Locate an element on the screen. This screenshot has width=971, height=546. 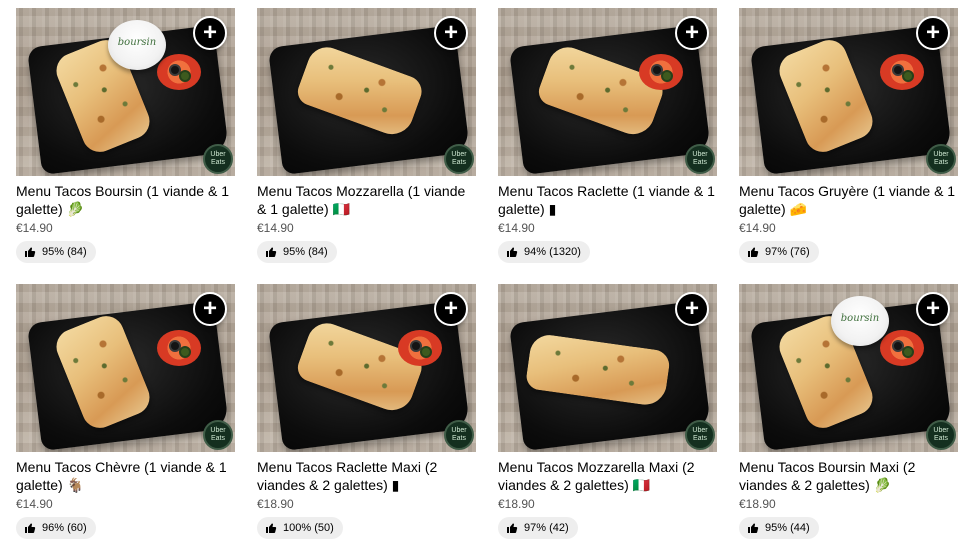
rating-pill: 100% (50) is located at coordinates (300, 528).